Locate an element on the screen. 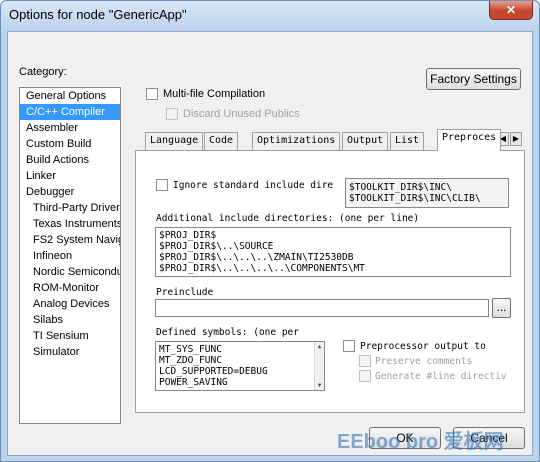 The height and width of the screenshot is (462, 540). category-item: General Options is located at coordinates (70, 96).